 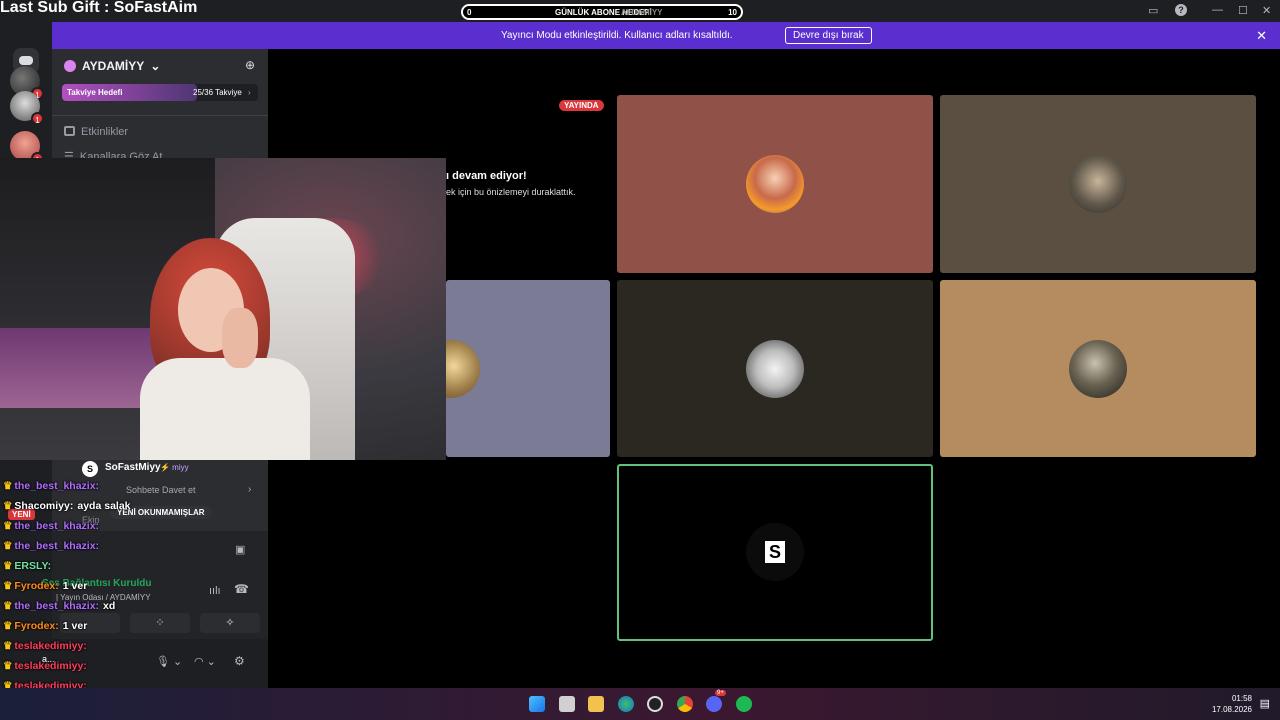 What do you see at coordinates (1153, 10) in the screenshot?
I see `inbox-icon: ▭` at bounding box center [1153, 10].